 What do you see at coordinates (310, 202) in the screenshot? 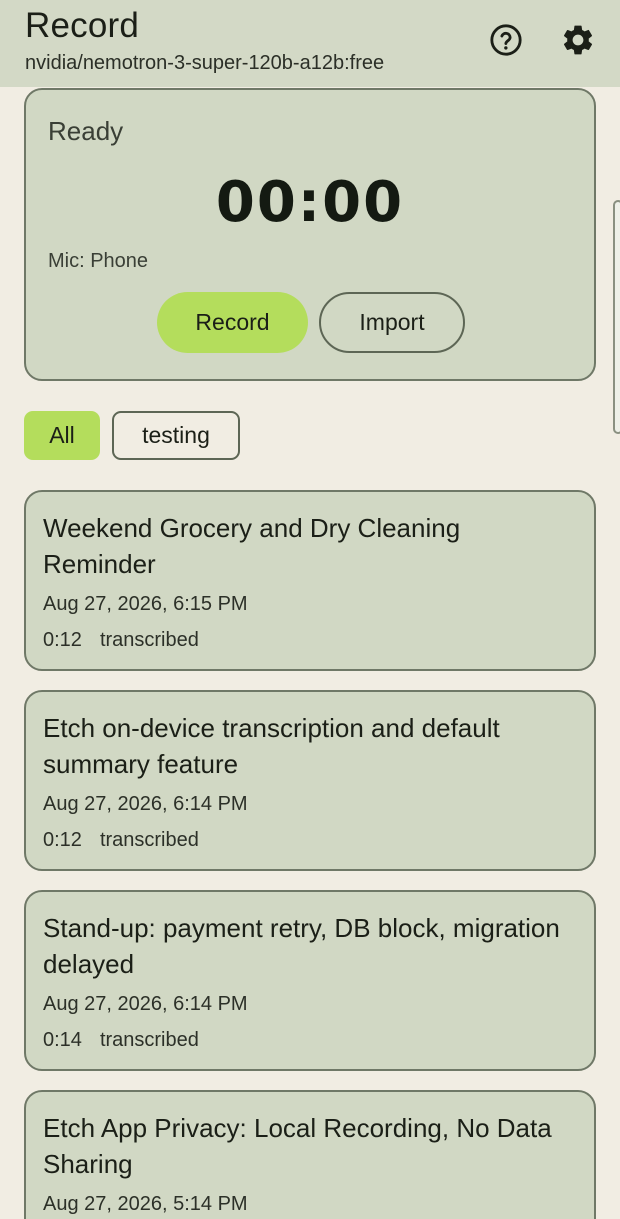
I see `recording-timer: 00:00` at bounding box center [310, 202].